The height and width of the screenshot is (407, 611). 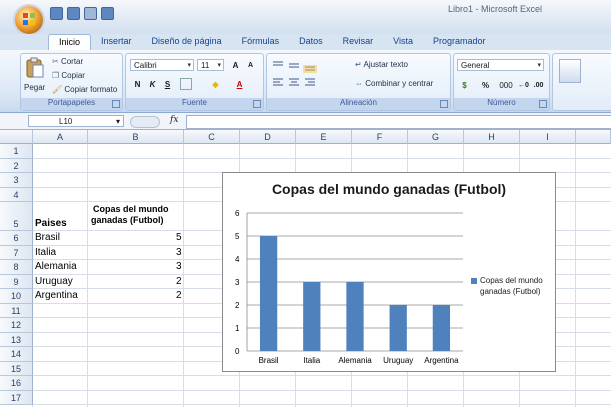 What do you see at coordinates (84, 89) in the screenshot?
I see `format-painter-button: 🖌 Copiar formato` at bounding box center [84, 89].